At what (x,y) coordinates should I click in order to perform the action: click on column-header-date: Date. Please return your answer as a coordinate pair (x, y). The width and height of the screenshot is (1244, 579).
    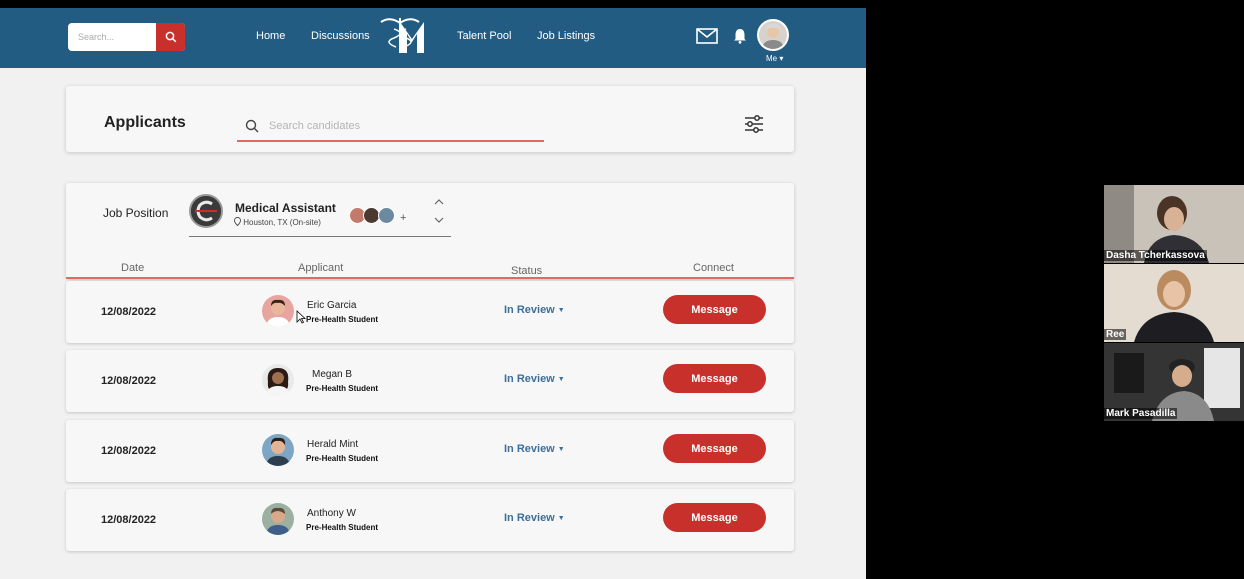
    Looking at the image, I should click on (133, 268).